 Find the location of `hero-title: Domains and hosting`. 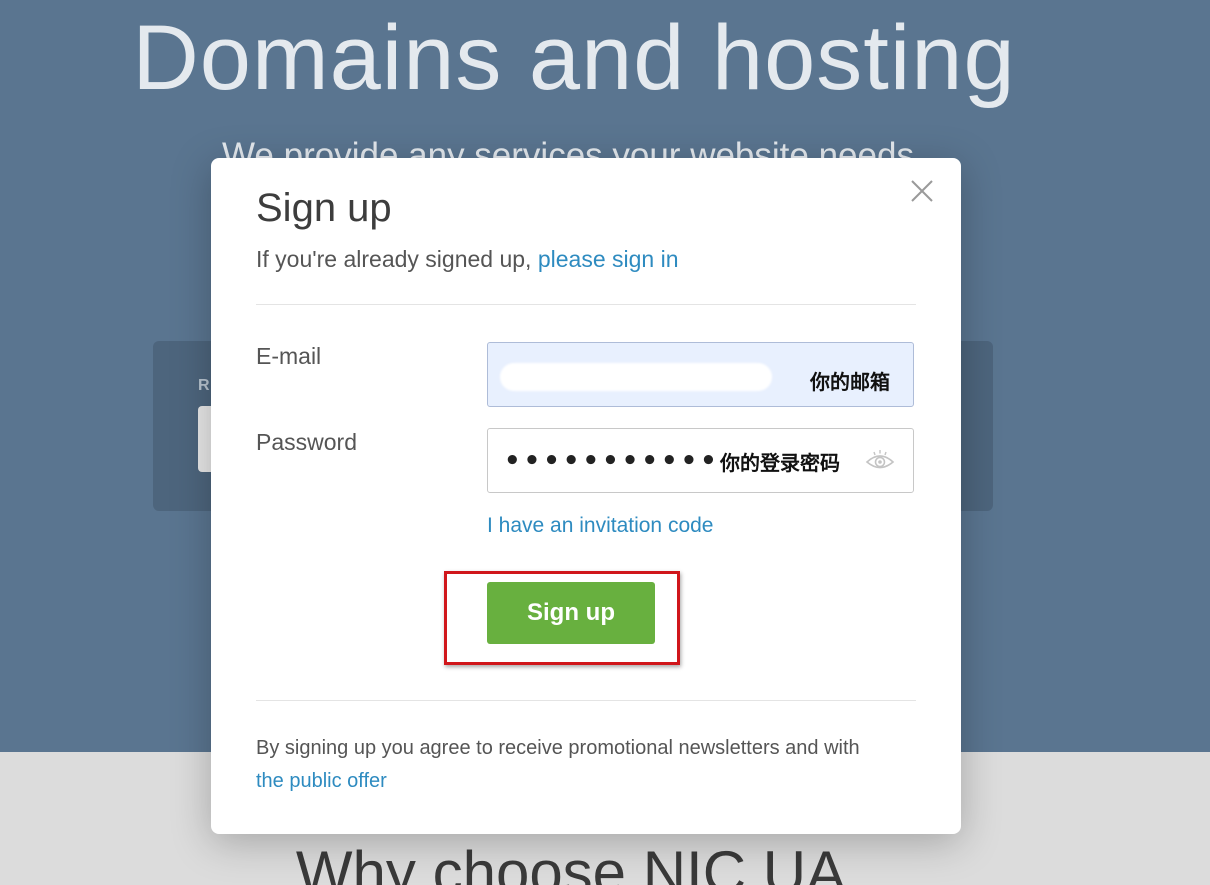

hero-title: Domains and hosting is located at coordinates (574, 58).